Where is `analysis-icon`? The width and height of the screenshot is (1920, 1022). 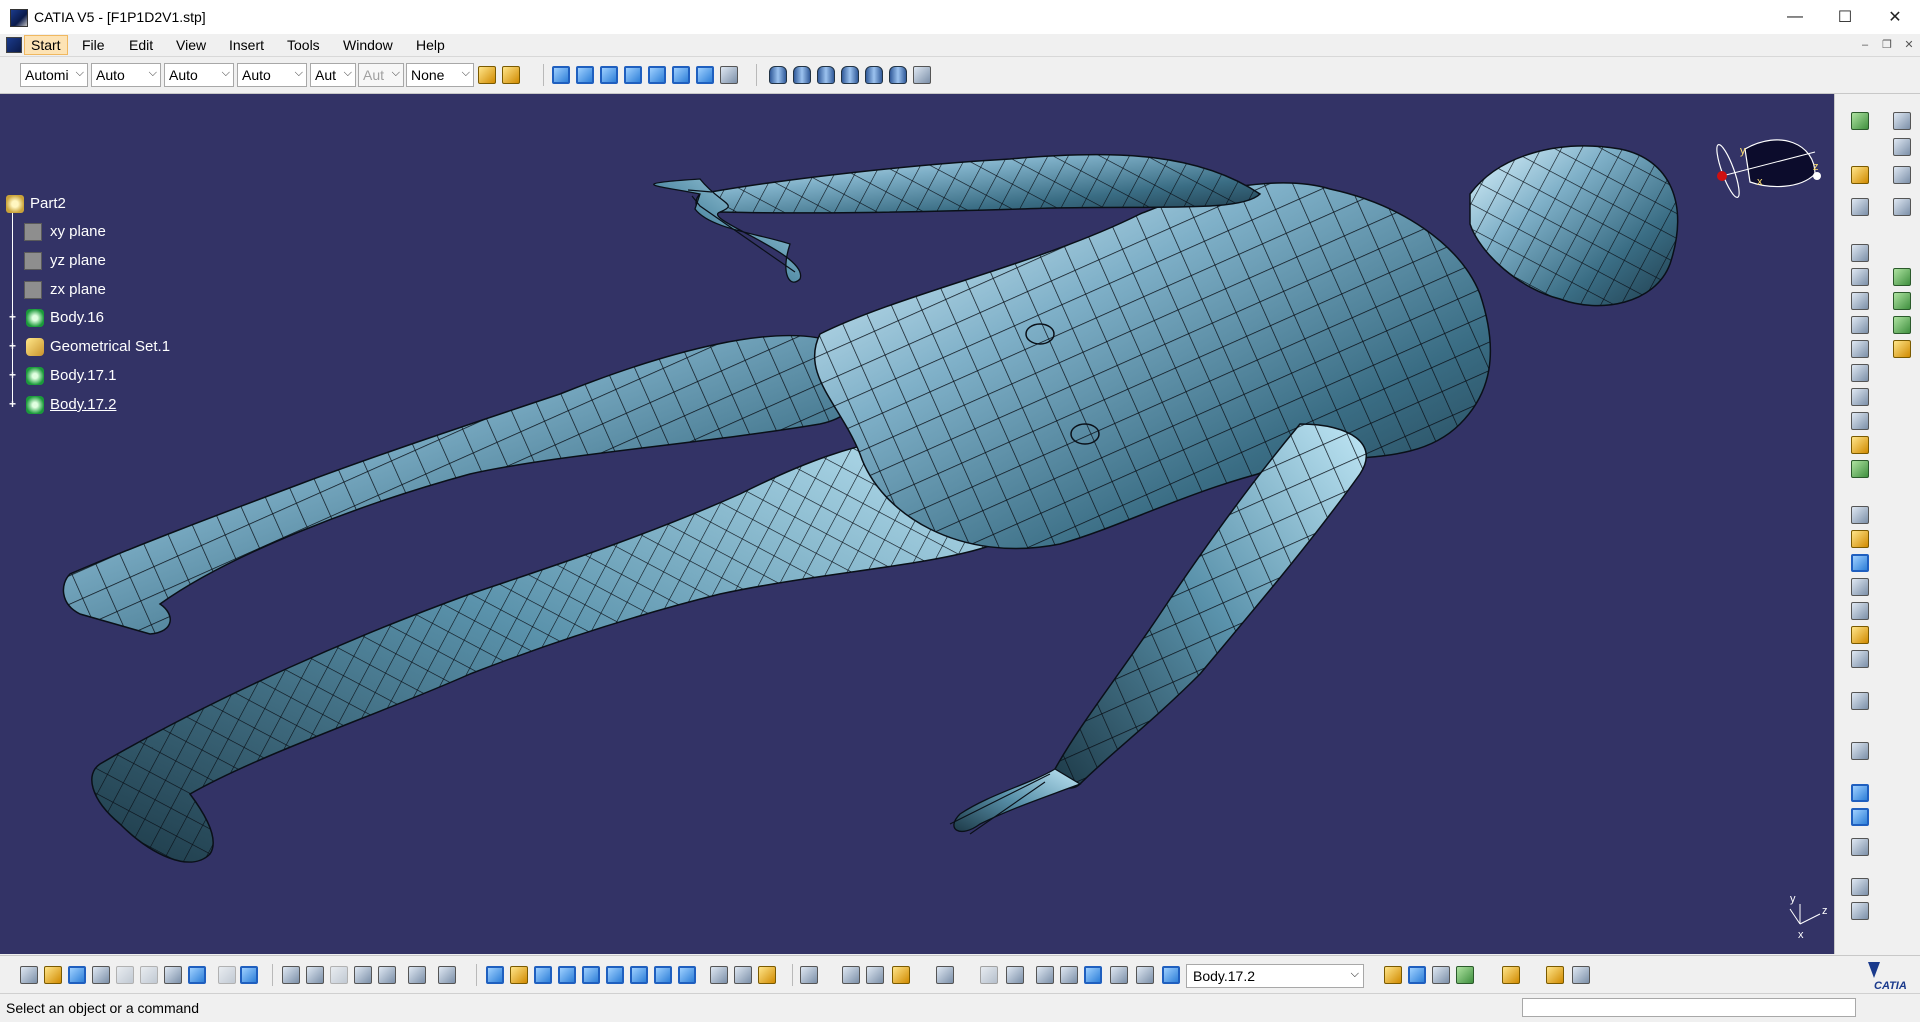 analysis-icon is located at coordinates (1511, 975).